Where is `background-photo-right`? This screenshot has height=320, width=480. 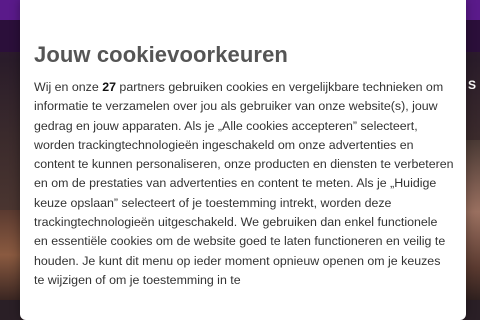
background-photo-right is located at coordinates (473, 220).